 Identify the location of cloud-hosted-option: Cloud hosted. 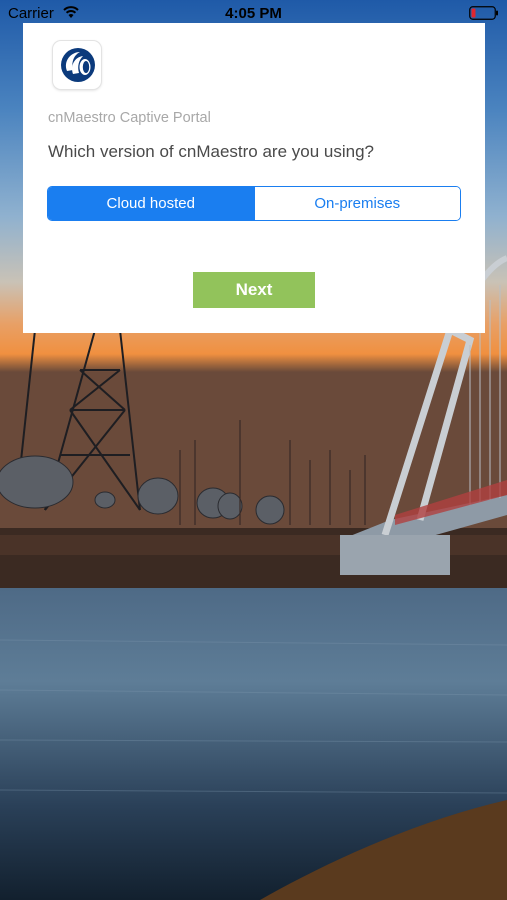
(151, 203).